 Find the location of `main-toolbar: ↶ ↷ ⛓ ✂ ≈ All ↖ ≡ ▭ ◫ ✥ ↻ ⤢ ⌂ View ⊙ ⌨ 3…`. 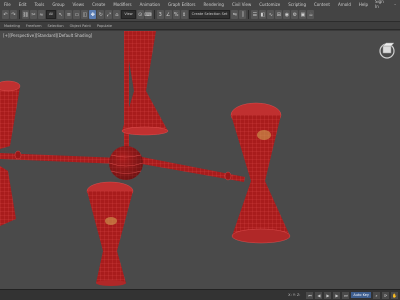

main-toolbar: ↶ ↷ ⛓ ✂ ≈ All ↖ ≡ ▭ ◫ ✥ ↻ ⤢ ⌂ View ⊙ ⌨ 3… is located at coordinates (200, 15).